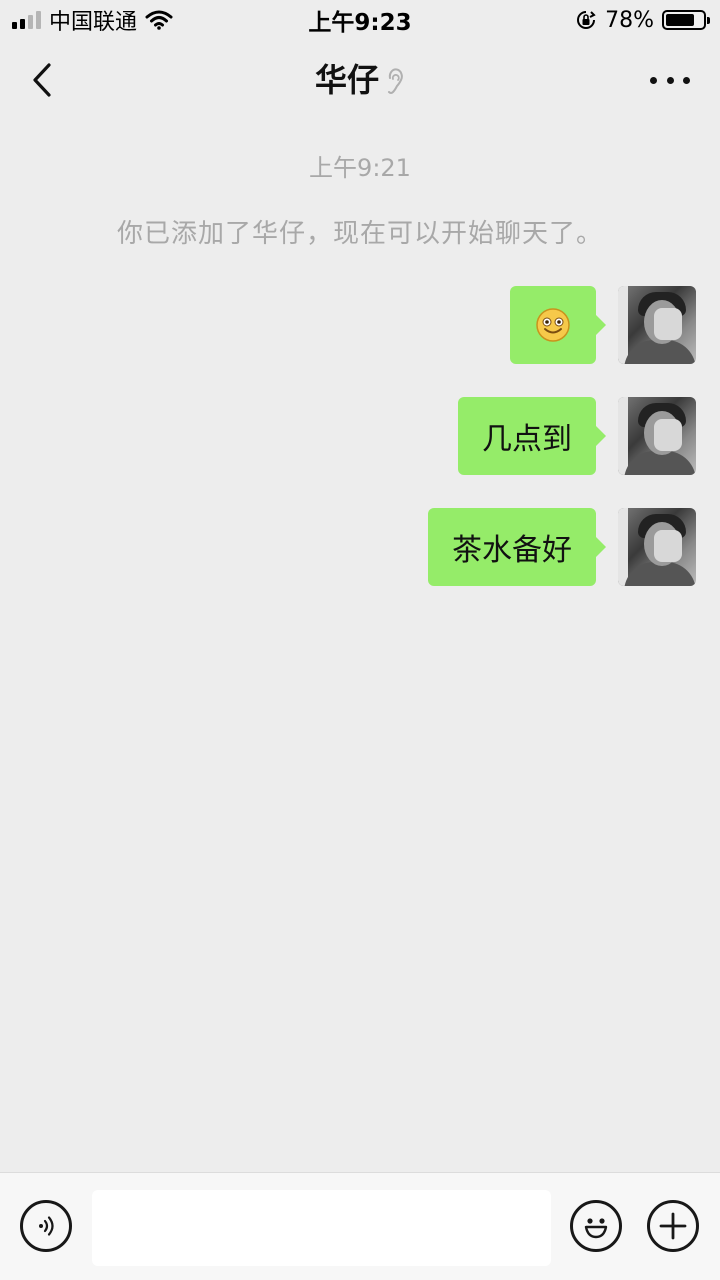 This screenshot has width=720, height=1280. I want to click on voice-button, so click(46, 1226).